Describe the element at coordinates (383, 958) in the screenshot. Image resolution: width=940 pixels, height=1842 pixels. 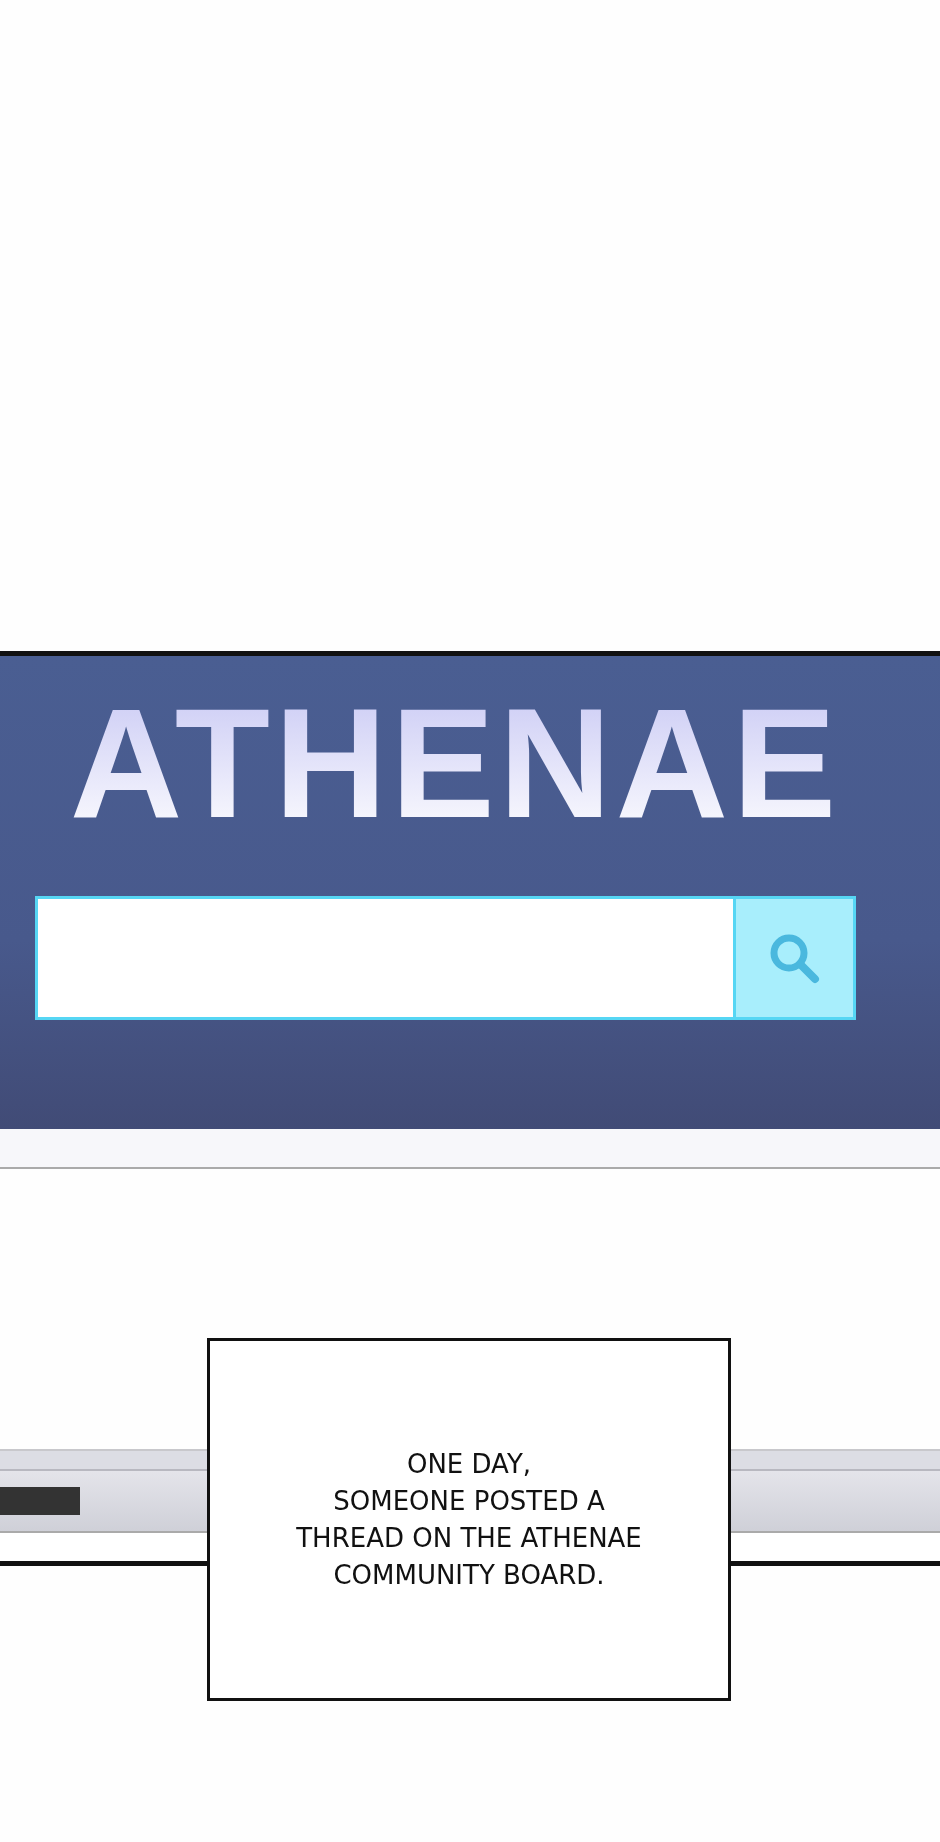
I see `search-field` at that location.